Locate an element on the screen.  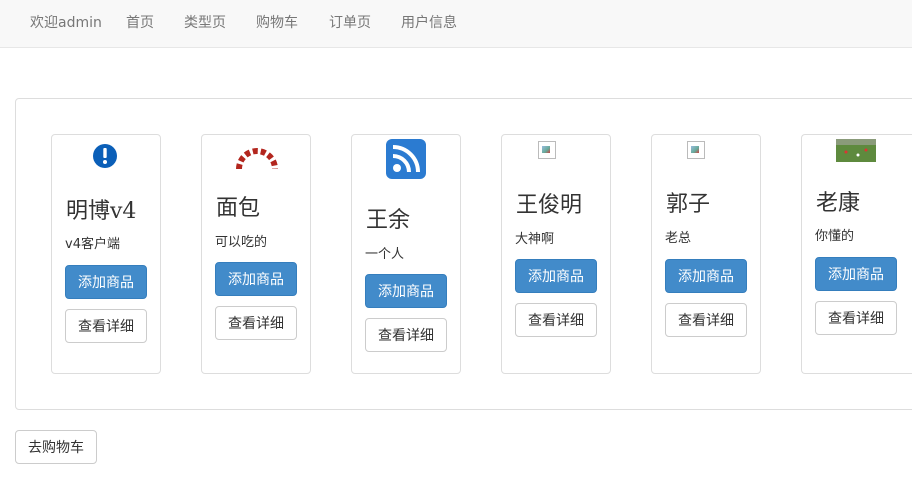
product-title: 面包 is located at coordinates (238, 208).